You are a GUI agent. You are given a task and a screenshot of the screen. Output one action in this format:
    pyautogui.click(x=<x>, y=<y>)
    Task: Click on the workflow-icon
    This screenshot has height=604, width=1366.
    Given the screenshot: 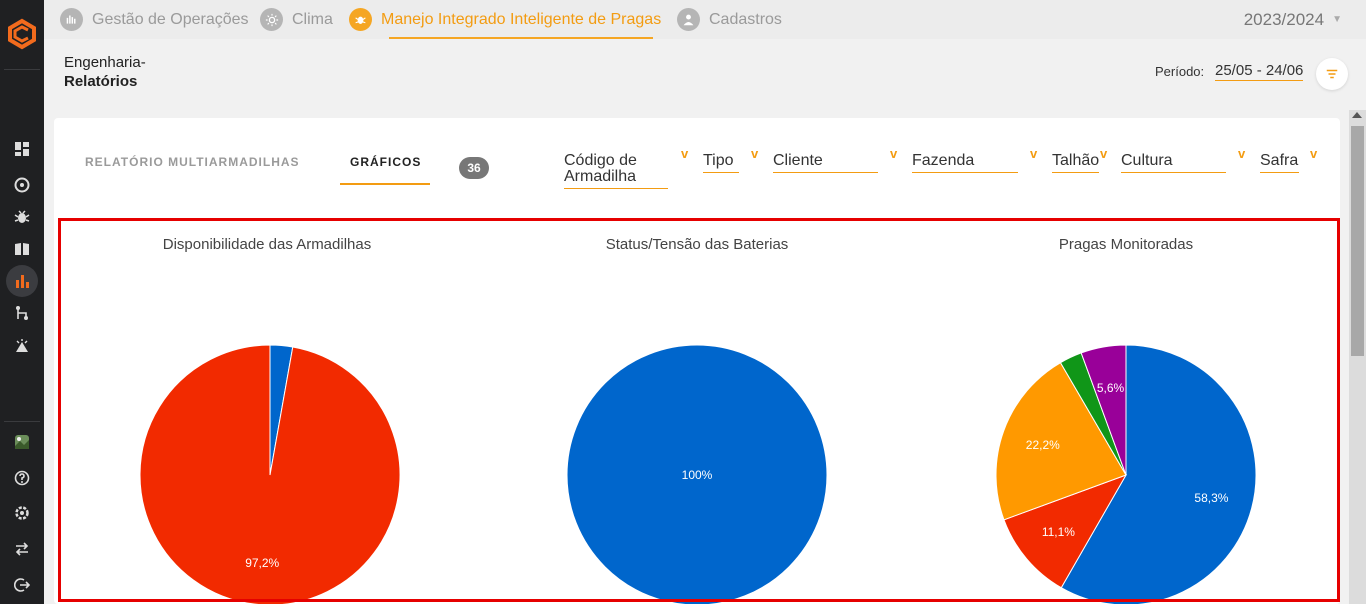 What is the action you would take?
    pyautogui.click(x=22, y=313)
    